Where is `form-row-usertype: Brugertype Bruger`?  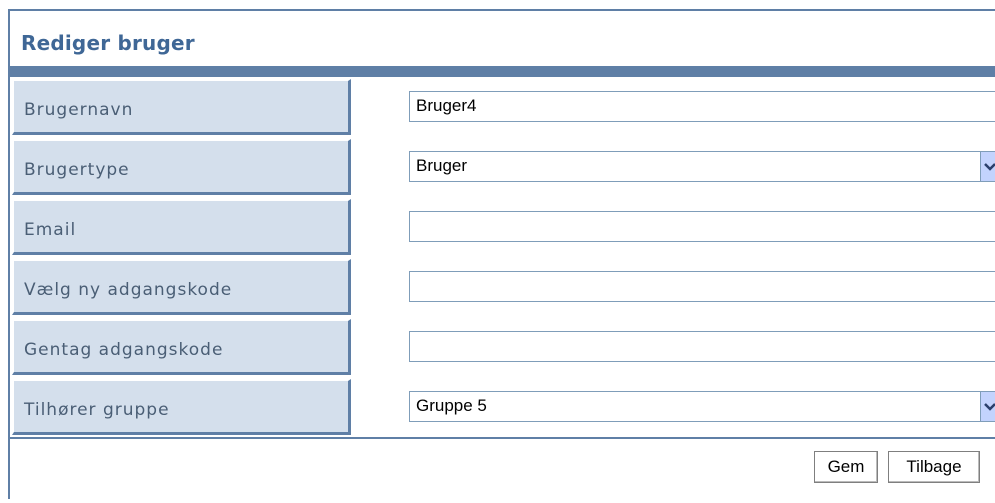 form-row-usertype: Brugertype Bruger is located at coordinates (502, 167).